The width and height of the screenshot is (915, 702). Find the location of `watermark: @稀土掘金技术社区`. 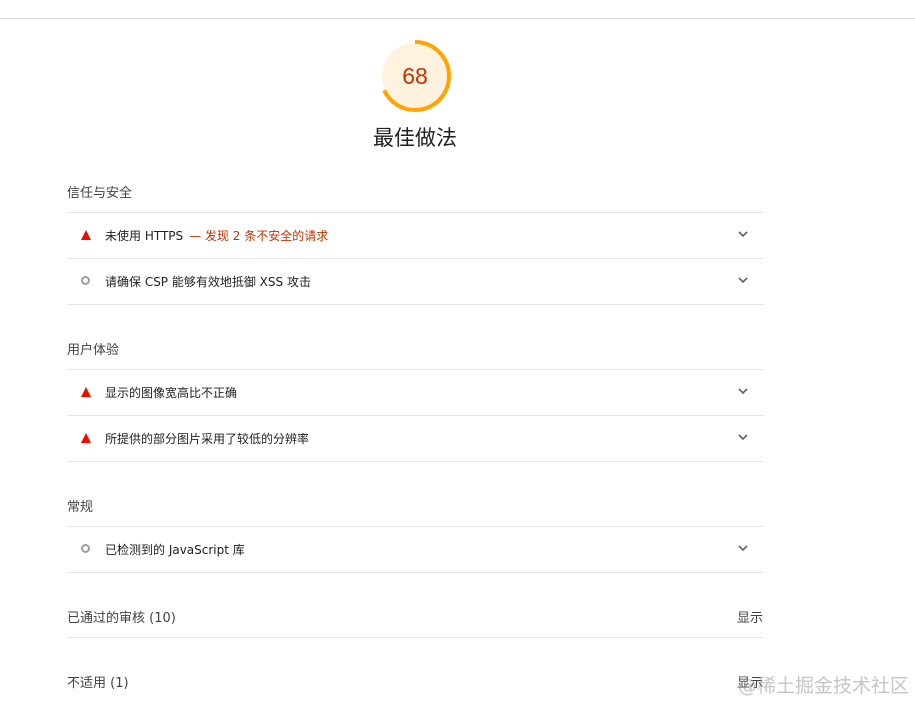

watermark: @稀土掘金技术社区 is located at coordinates (823, 686).